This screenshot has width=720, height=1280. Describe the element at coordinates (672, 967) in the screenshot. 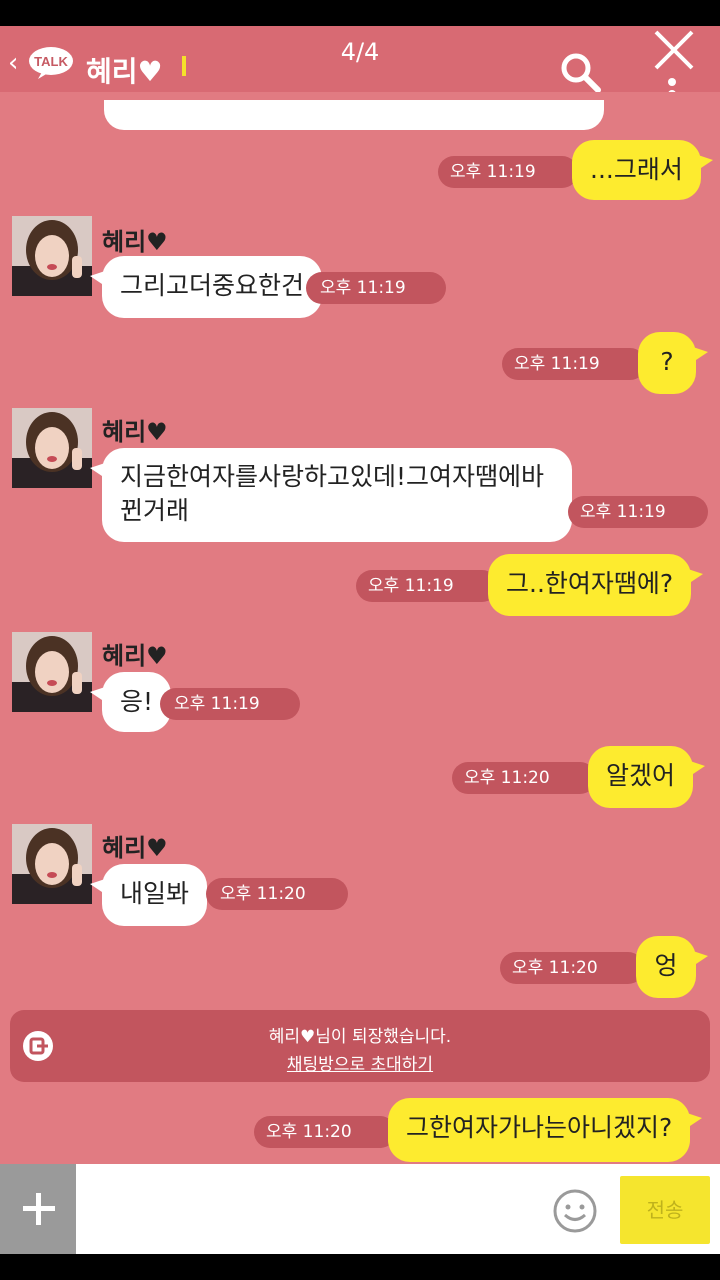

I see `sent-message-bubble: 엉` at that location.